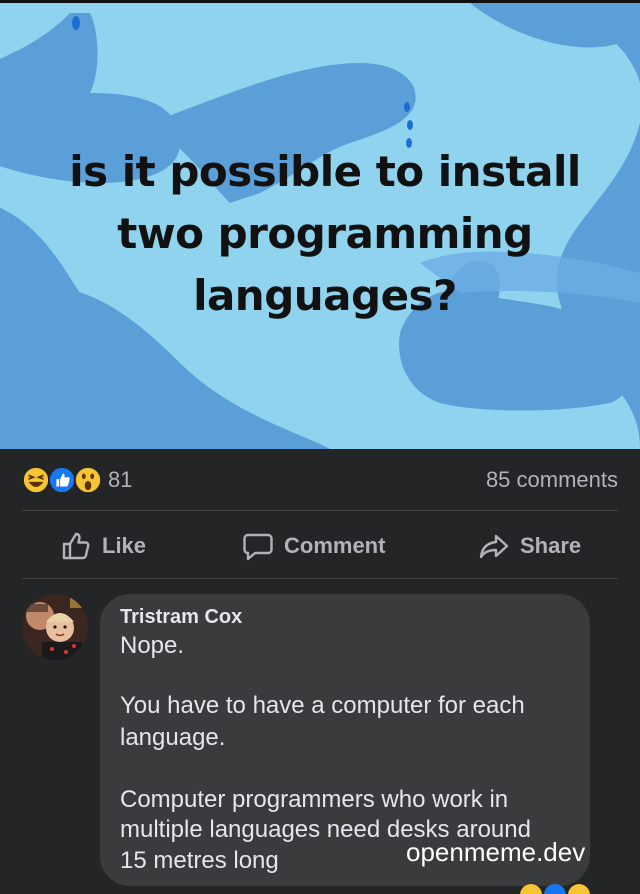  Describe the element at coordinates (325, 233) in the screenshot. I see `question-line-2: two programming` at that location.